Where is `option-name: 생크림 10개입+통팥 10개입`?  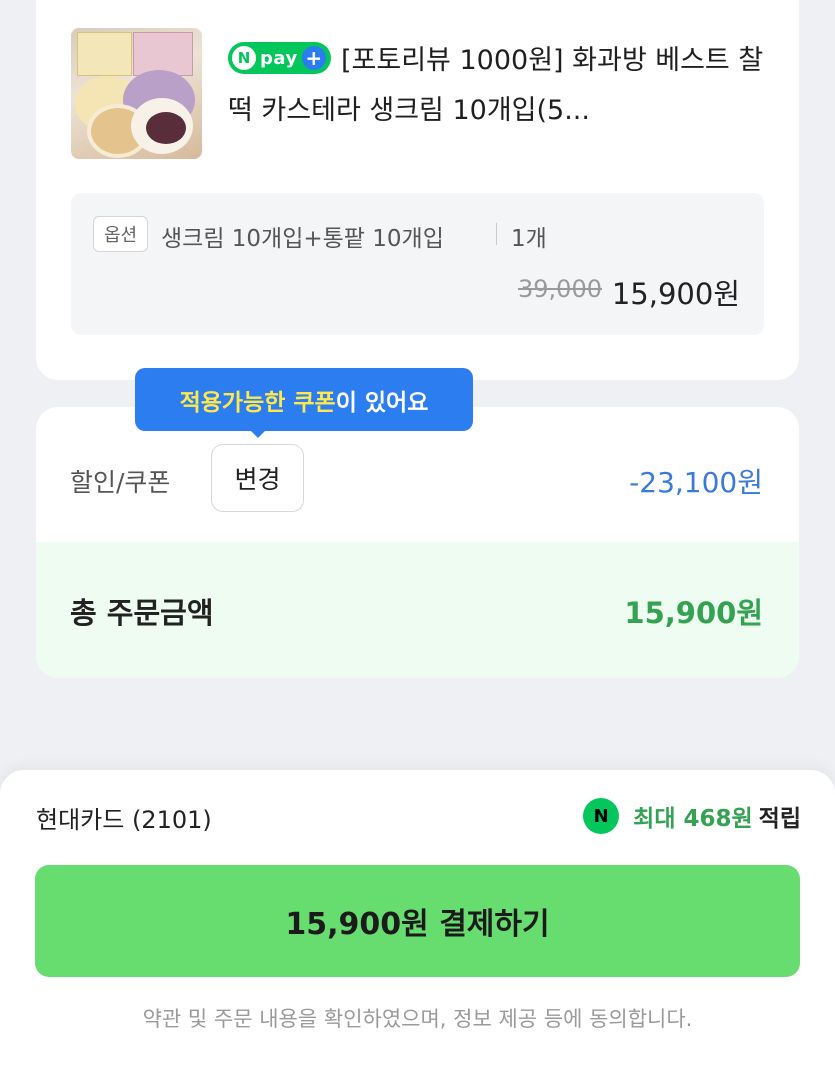 option-name: 생크림 10개입+통팥 10개입 is located at coordinates (302, 239).